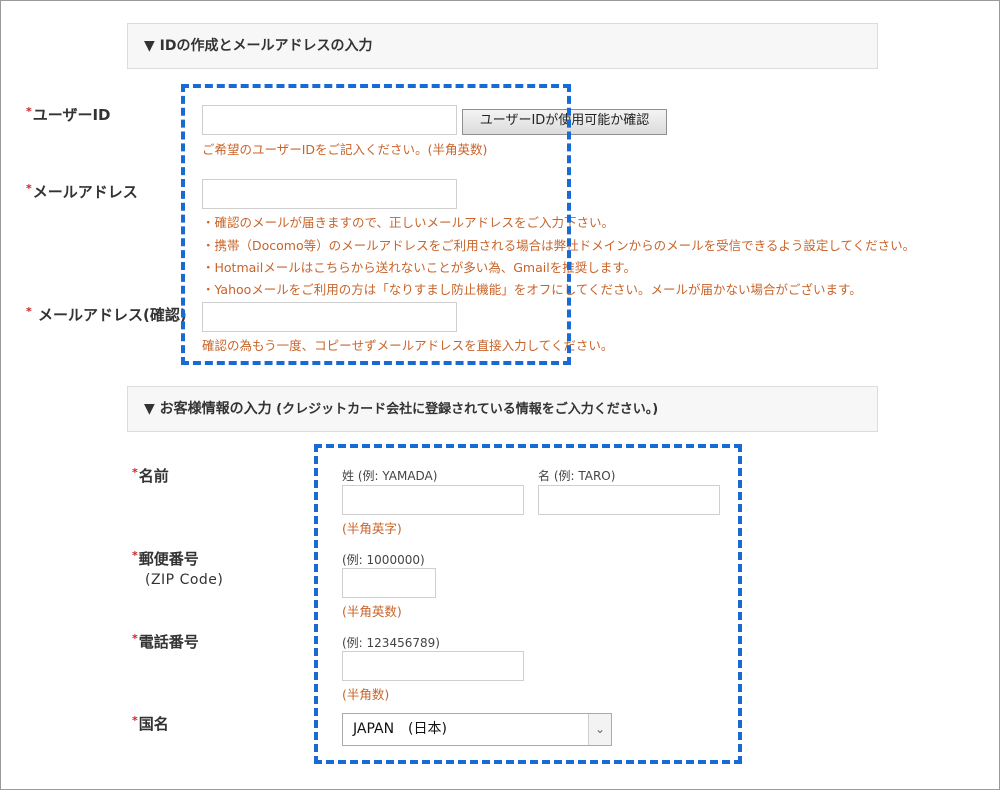 The height and width of the screenshot is (790, 1000). What do you see at coordinates (106, 314) in the screenshot?
I see `email-confirm-label: * メールアドレス(確認)` at bounding box center [106, 314].